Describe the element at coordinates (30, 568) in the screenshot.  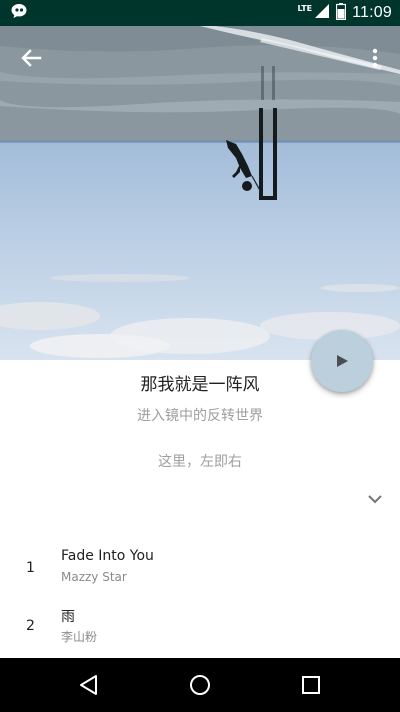
I see `track-number: 1` at that location.